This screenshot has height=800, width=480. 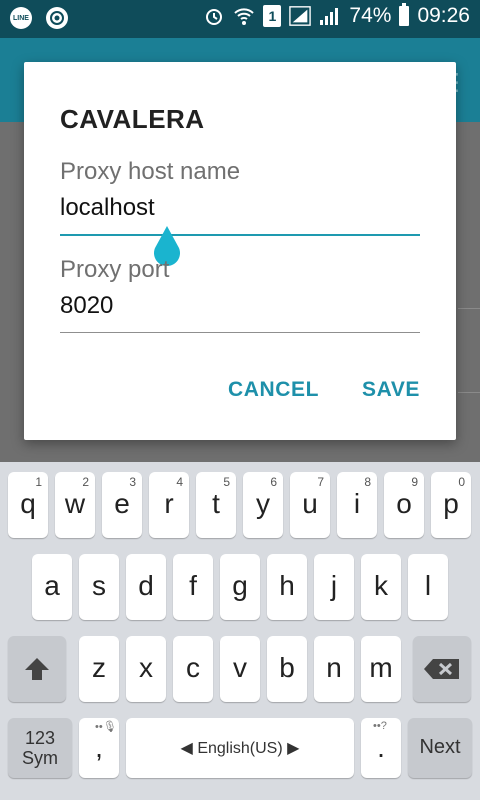 I want to click on key-w: 2w, so click(x=75, y=505).